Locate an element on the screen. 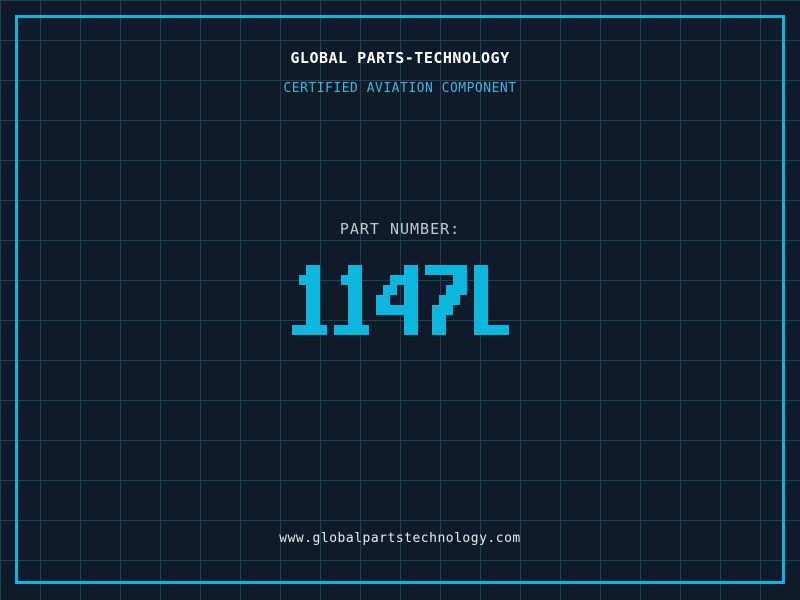 The image size is (800, 600). part-number-value is located at coordinates (400, 300).